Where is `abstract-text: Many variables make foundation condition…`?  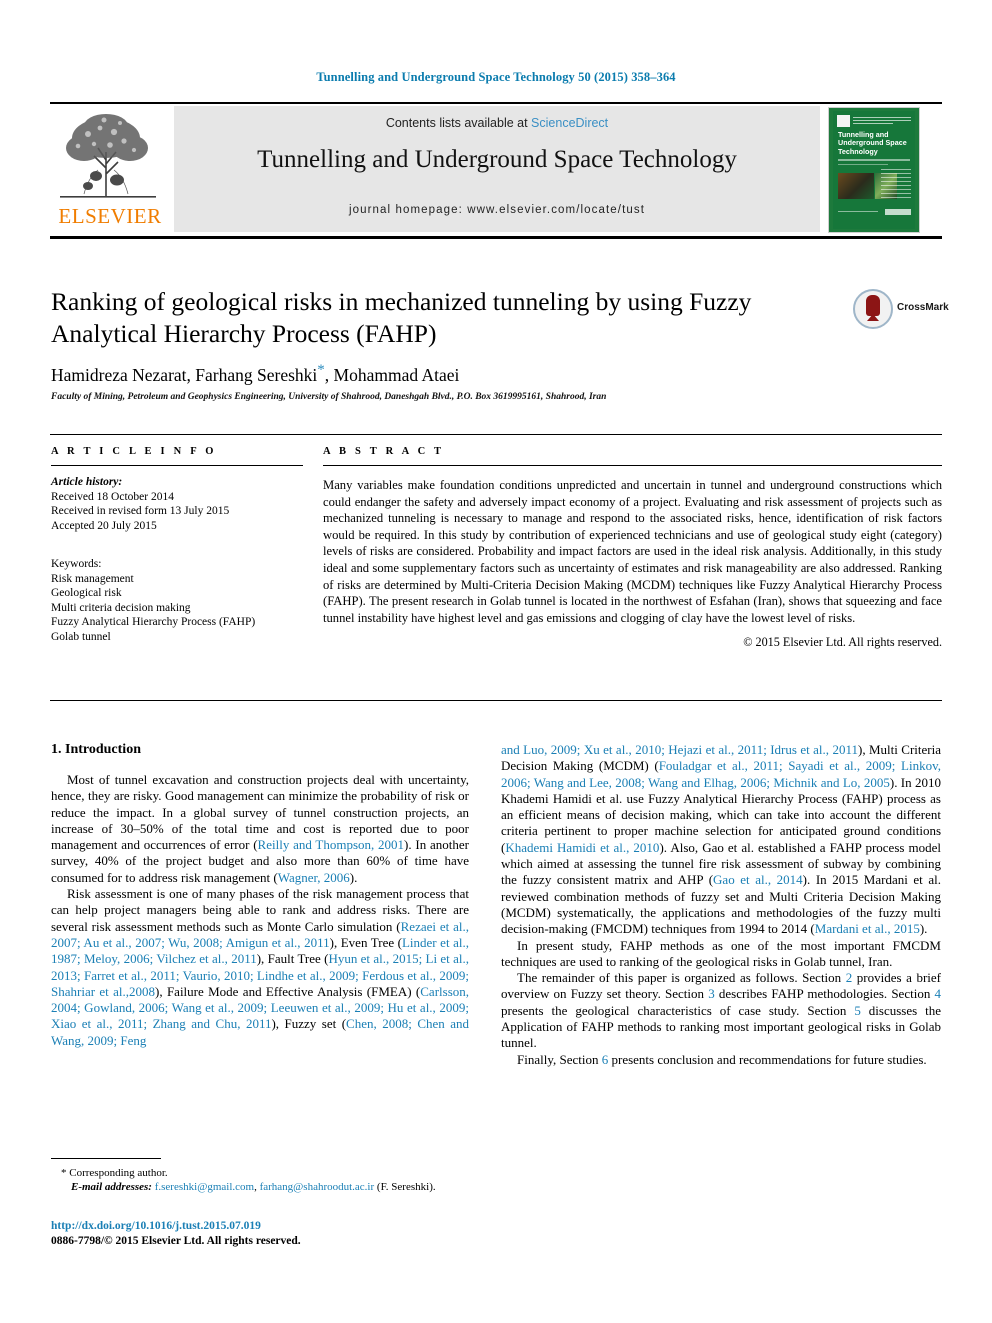
abstract-text: Many variables make foundation condition… is located at coordinates (632, 551).